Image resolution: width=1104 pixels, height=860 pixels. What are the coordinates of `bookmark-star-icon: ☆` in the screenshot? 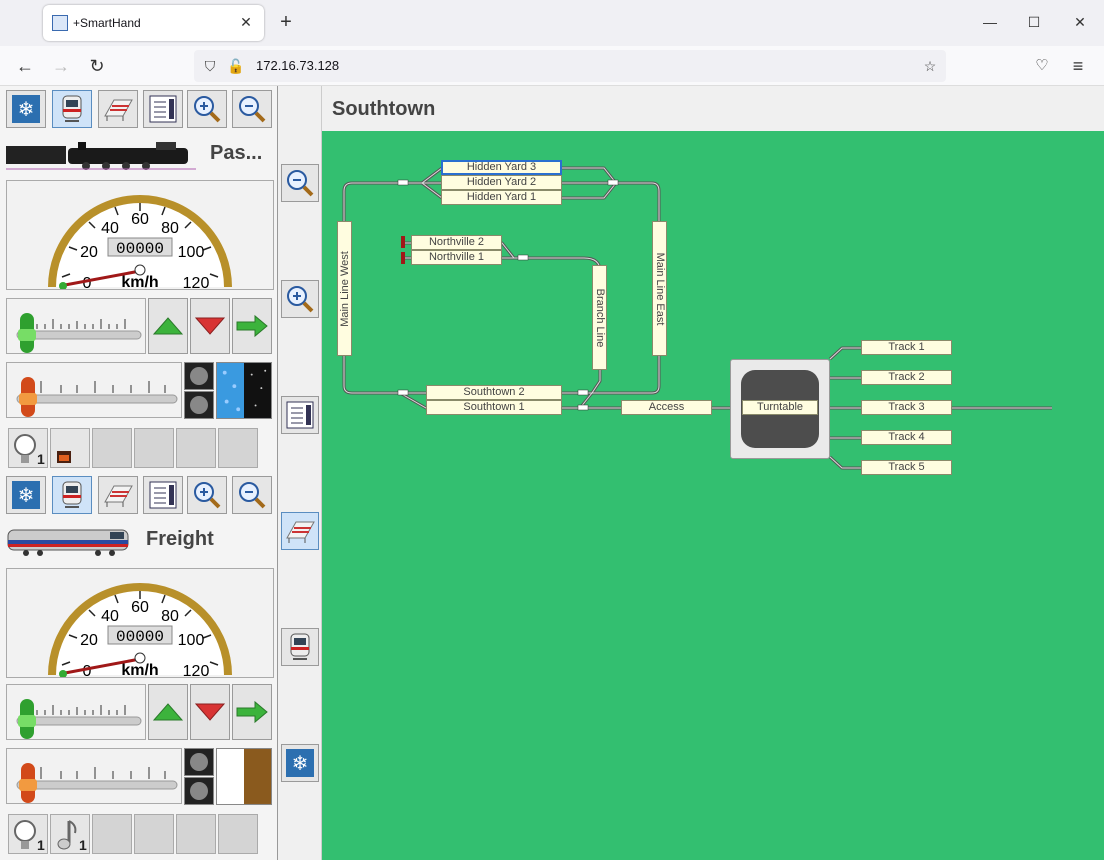 It's located at (930, 66).